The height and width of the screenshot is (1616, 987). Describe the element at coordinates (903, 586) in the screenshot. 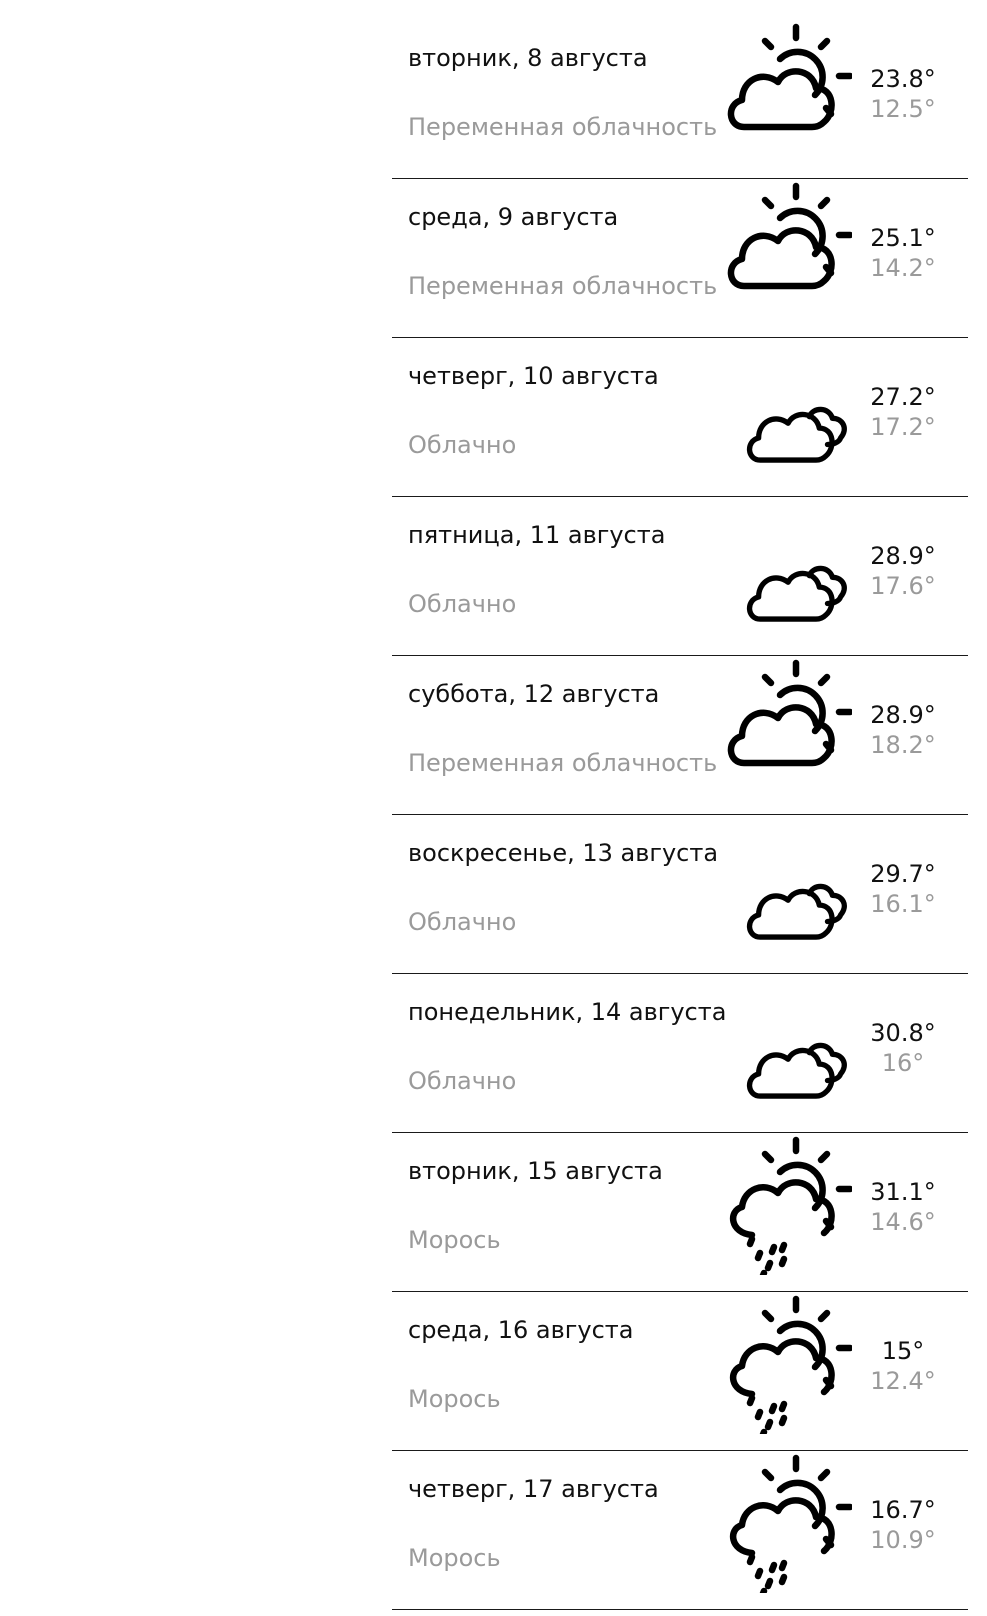

I see `temp-min: 17.6°` at that location.